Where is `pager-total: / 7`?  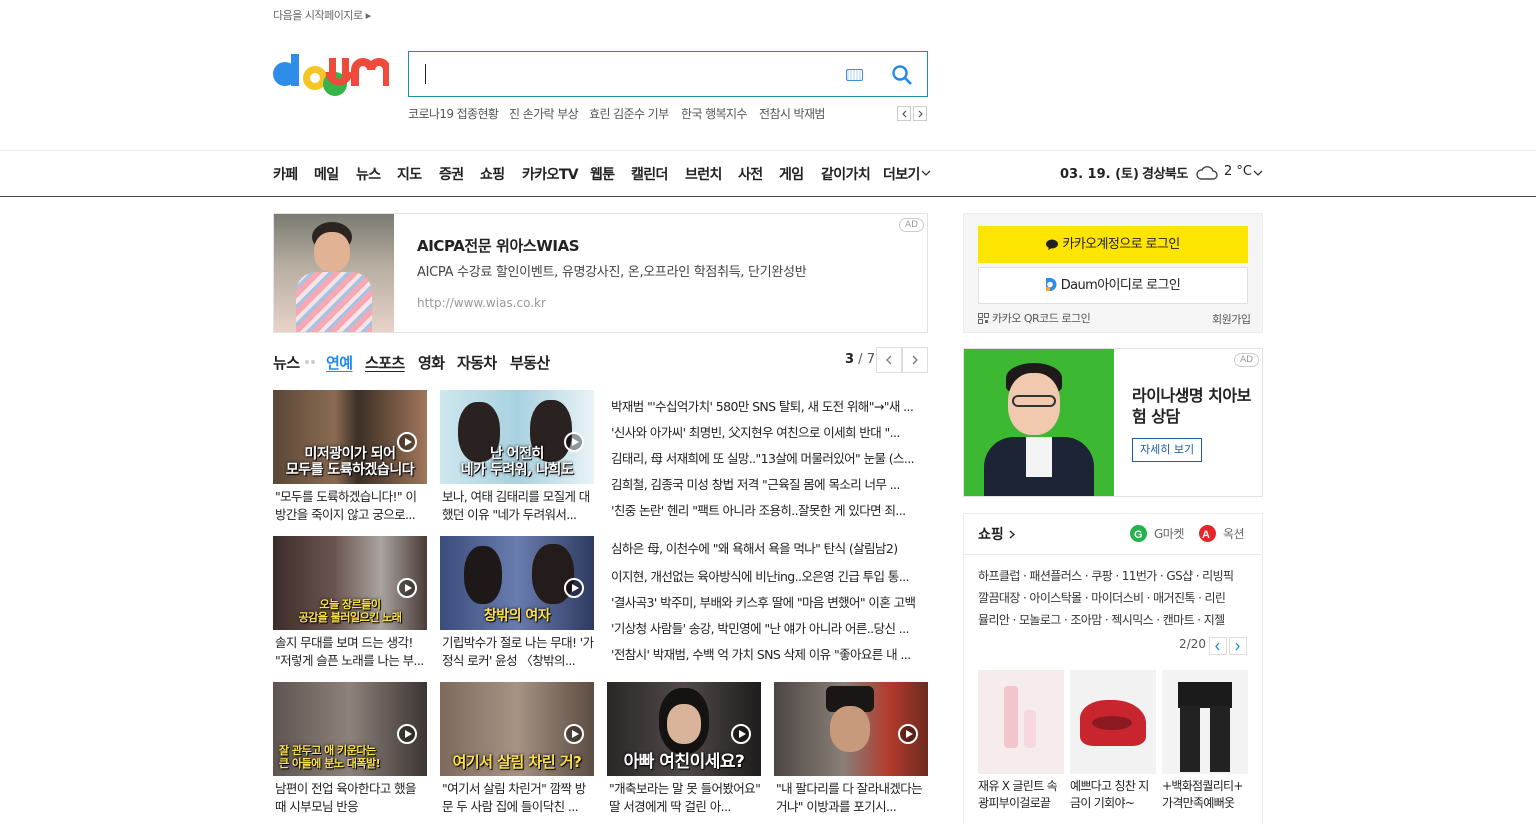 pager-total: / 7 is located at coordinates (864, 359).